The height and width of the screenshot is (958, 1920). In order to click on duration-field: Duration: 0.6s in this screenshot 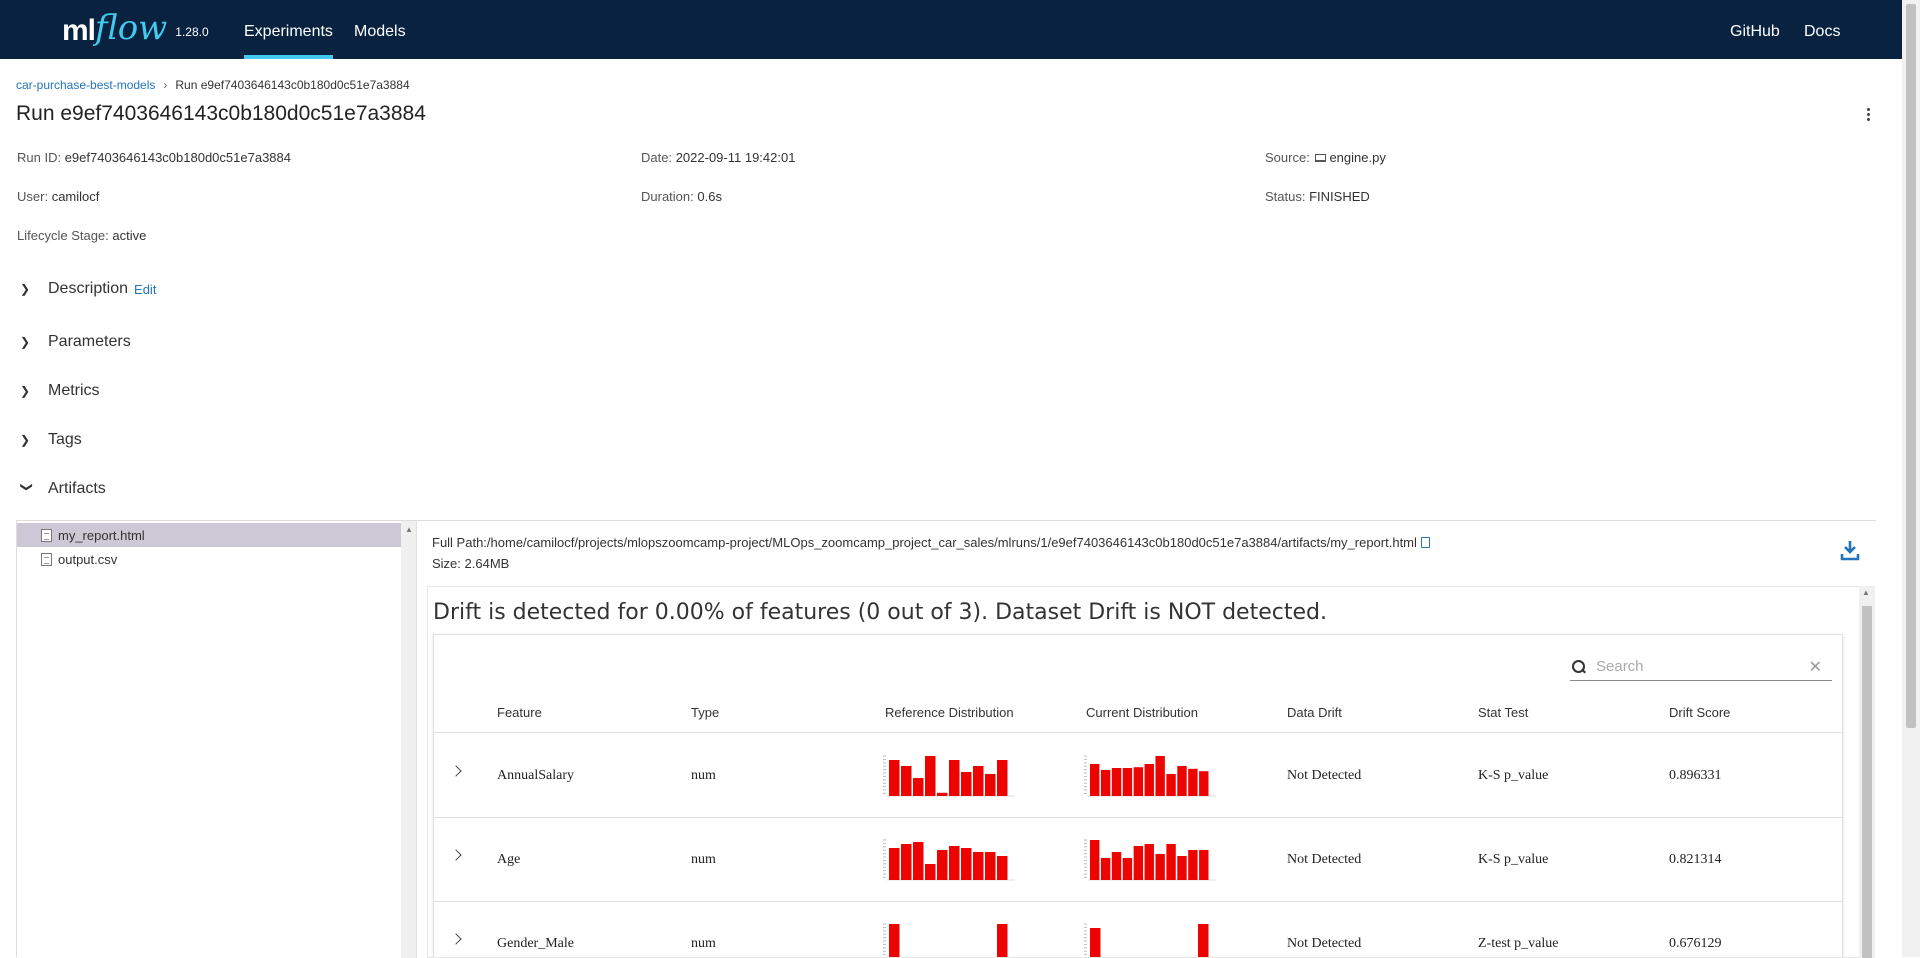, I will do `click(681, 196)`.